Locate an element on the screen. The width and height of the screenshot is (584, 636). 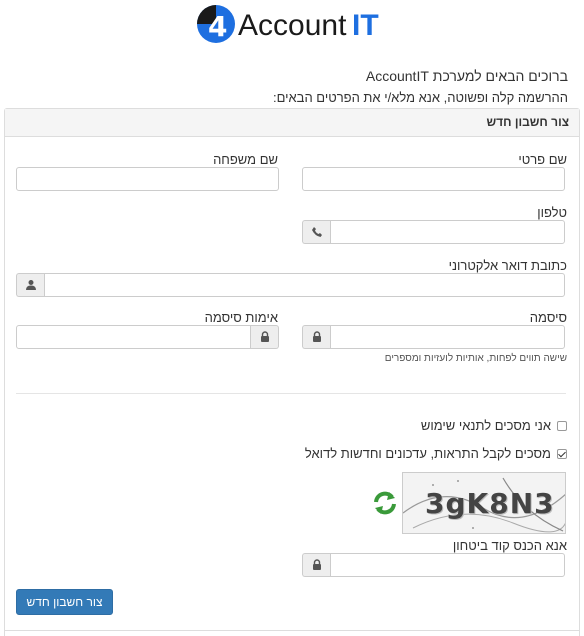
newsletter-row: מסכים לקבל התראות, עדכונים וחדשות לדואל is located at coordinates (436, 453).